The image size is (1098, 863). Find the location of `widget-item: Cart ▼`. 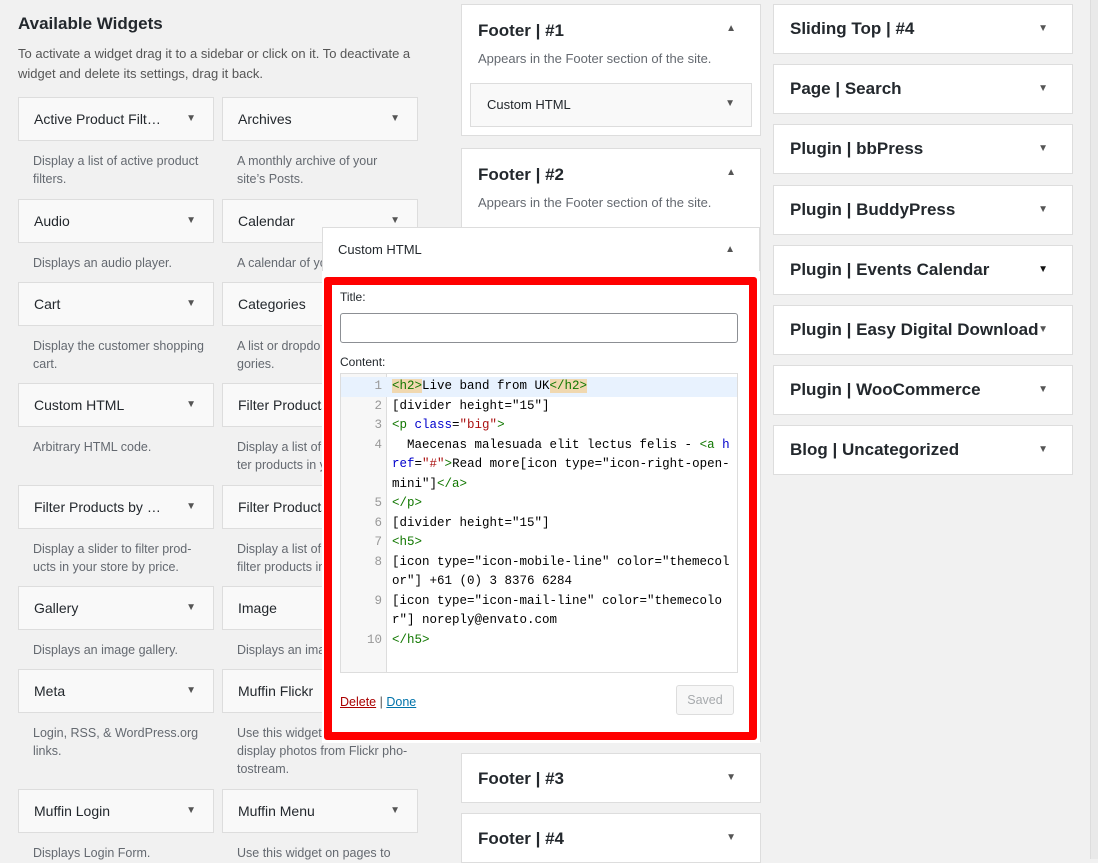

widget-item: Cart ▼ is located at coordinates (116, 304).